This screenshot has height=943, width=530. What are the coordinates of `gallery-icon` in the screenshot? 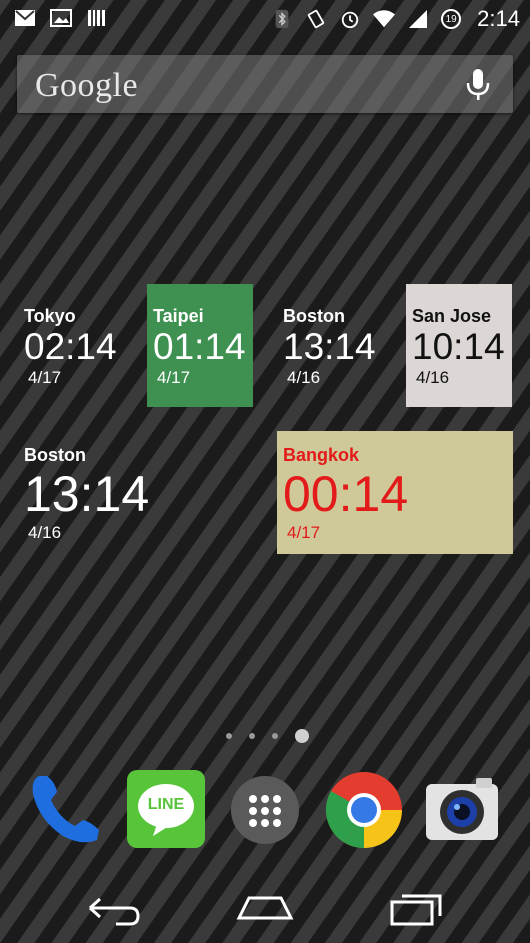 It's located at (61, 18).